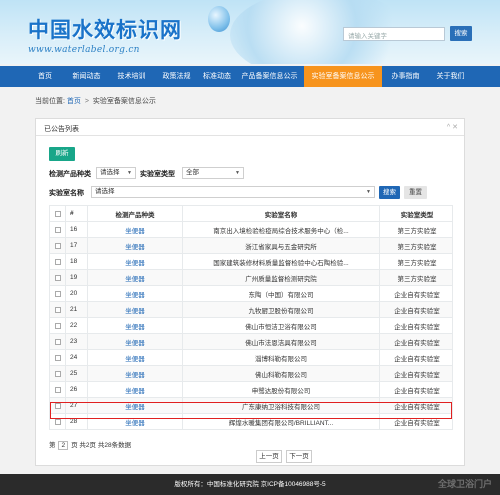  Describe the element at coordinates (251, 406) in the screenshot. I see `table-row: 27 坐便器 广东康纳卫浴科技有限公司 企业自有实验室` at that location.